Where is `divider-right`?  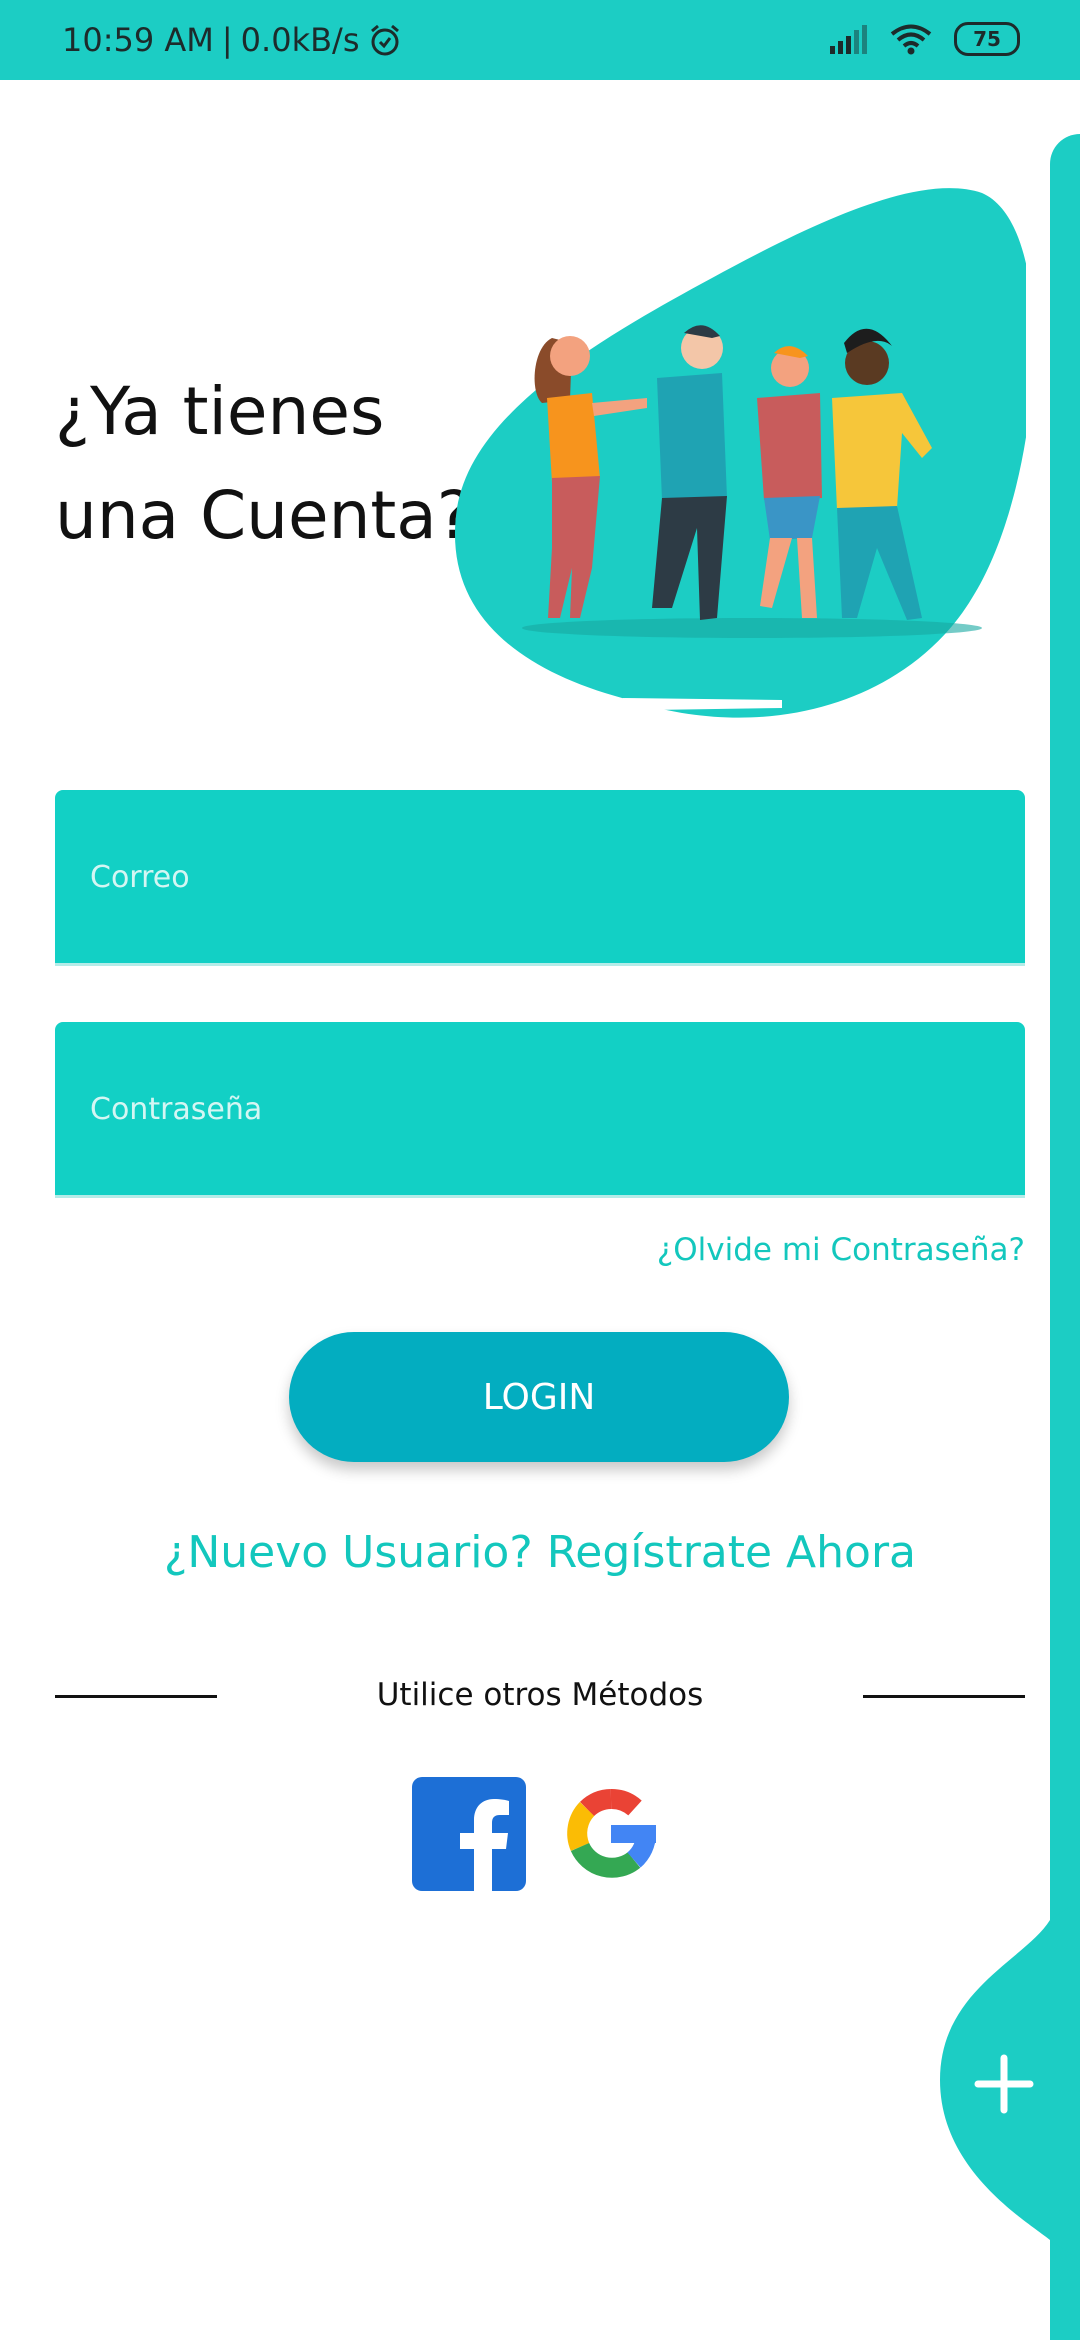
divider-right is located at coordinates (944, 1696).